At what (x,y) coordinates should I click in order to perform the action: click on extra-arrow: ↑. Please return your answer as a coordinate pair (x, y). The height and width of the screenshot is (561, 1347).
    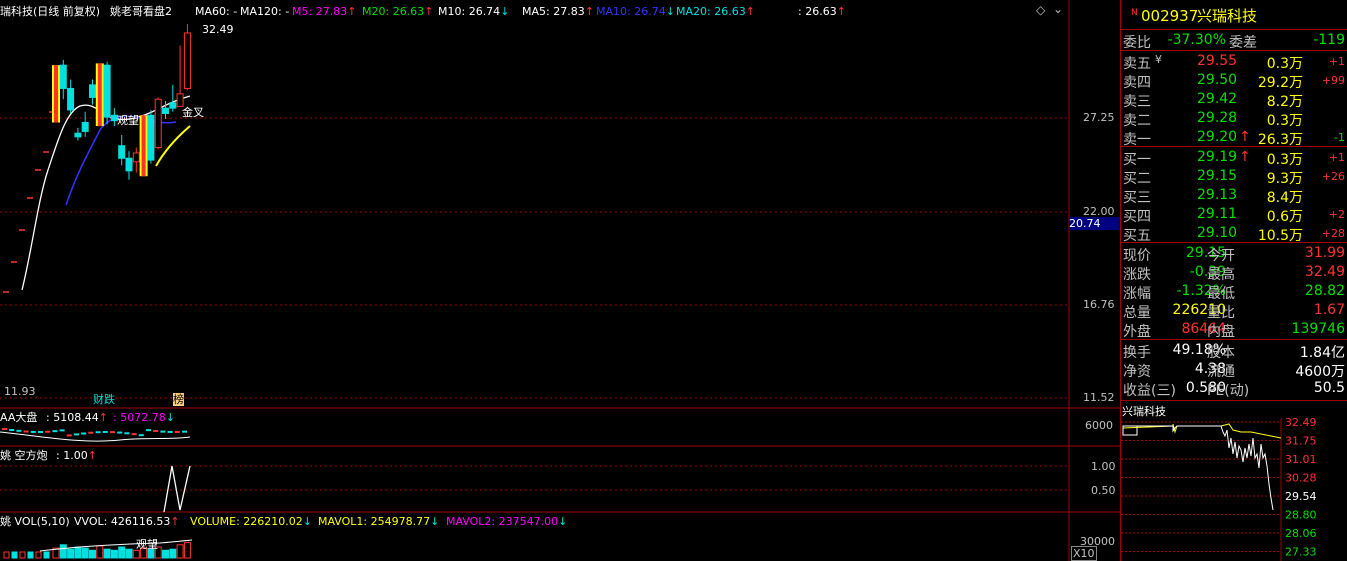
    Looking at the image, I should click on (841, 11).